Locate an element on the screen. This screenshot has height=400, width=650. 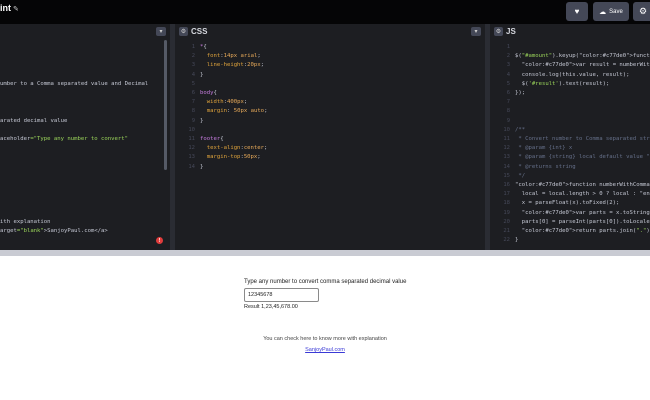
pencil-icon: ✎ is located at coordinates (16, 9).